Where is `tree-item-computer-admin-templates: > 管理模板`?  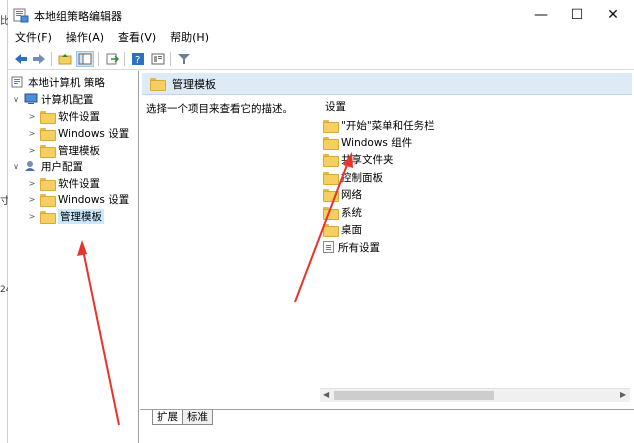 tree-item-computer-admin-templates: > 管理模板 is located at coordinates (63, 150).